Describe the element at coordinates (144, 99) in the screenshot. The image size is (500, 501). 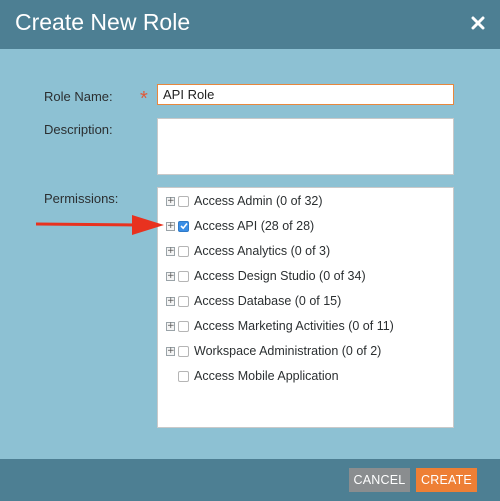
I see `required-marker: *` at that location.